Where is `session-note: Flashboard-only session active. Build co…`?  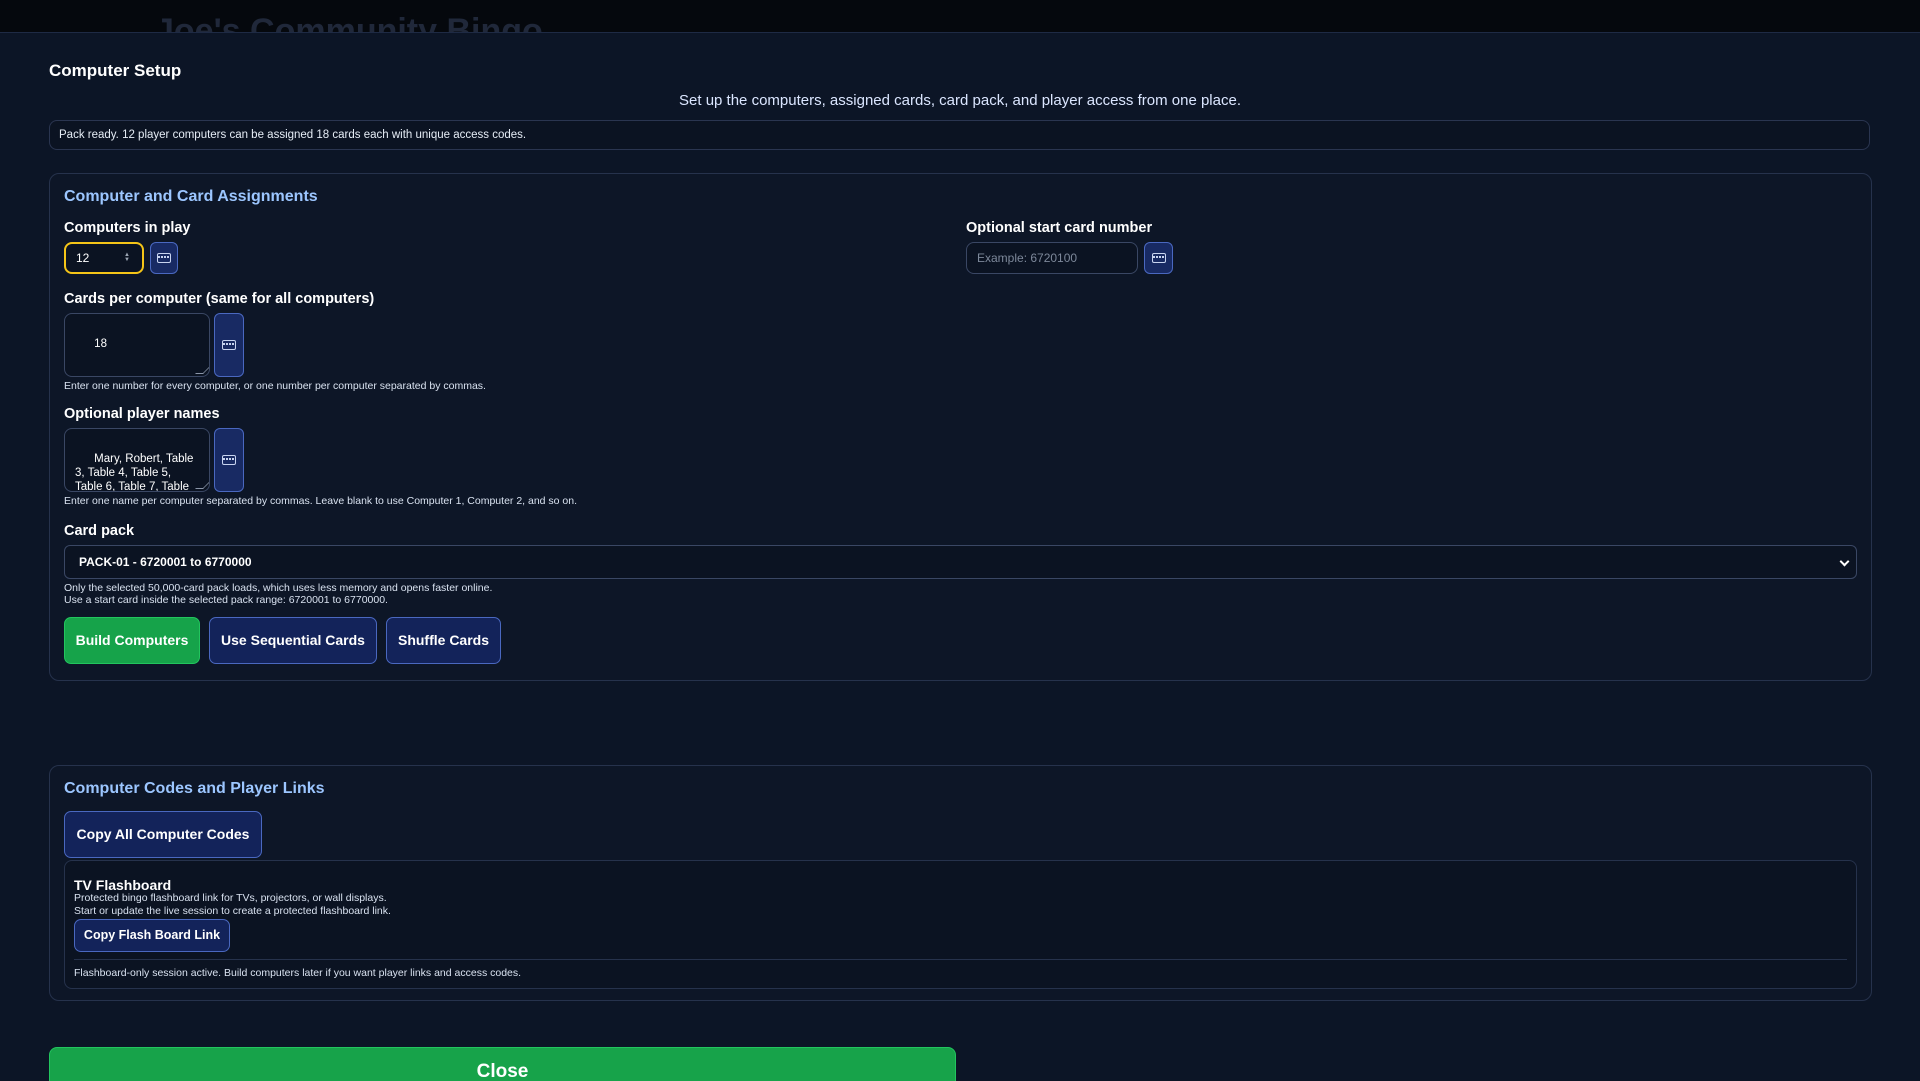
session-note: Flashboard-only session active. Build co… is located at coordinates (298, 973).